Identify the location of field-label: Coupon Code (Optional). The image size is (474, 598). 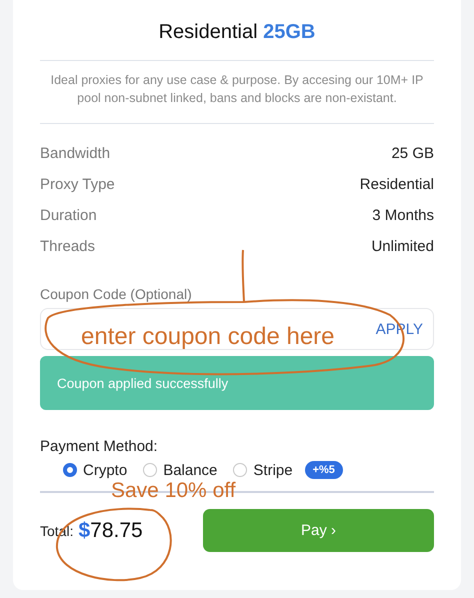
(116, 294).